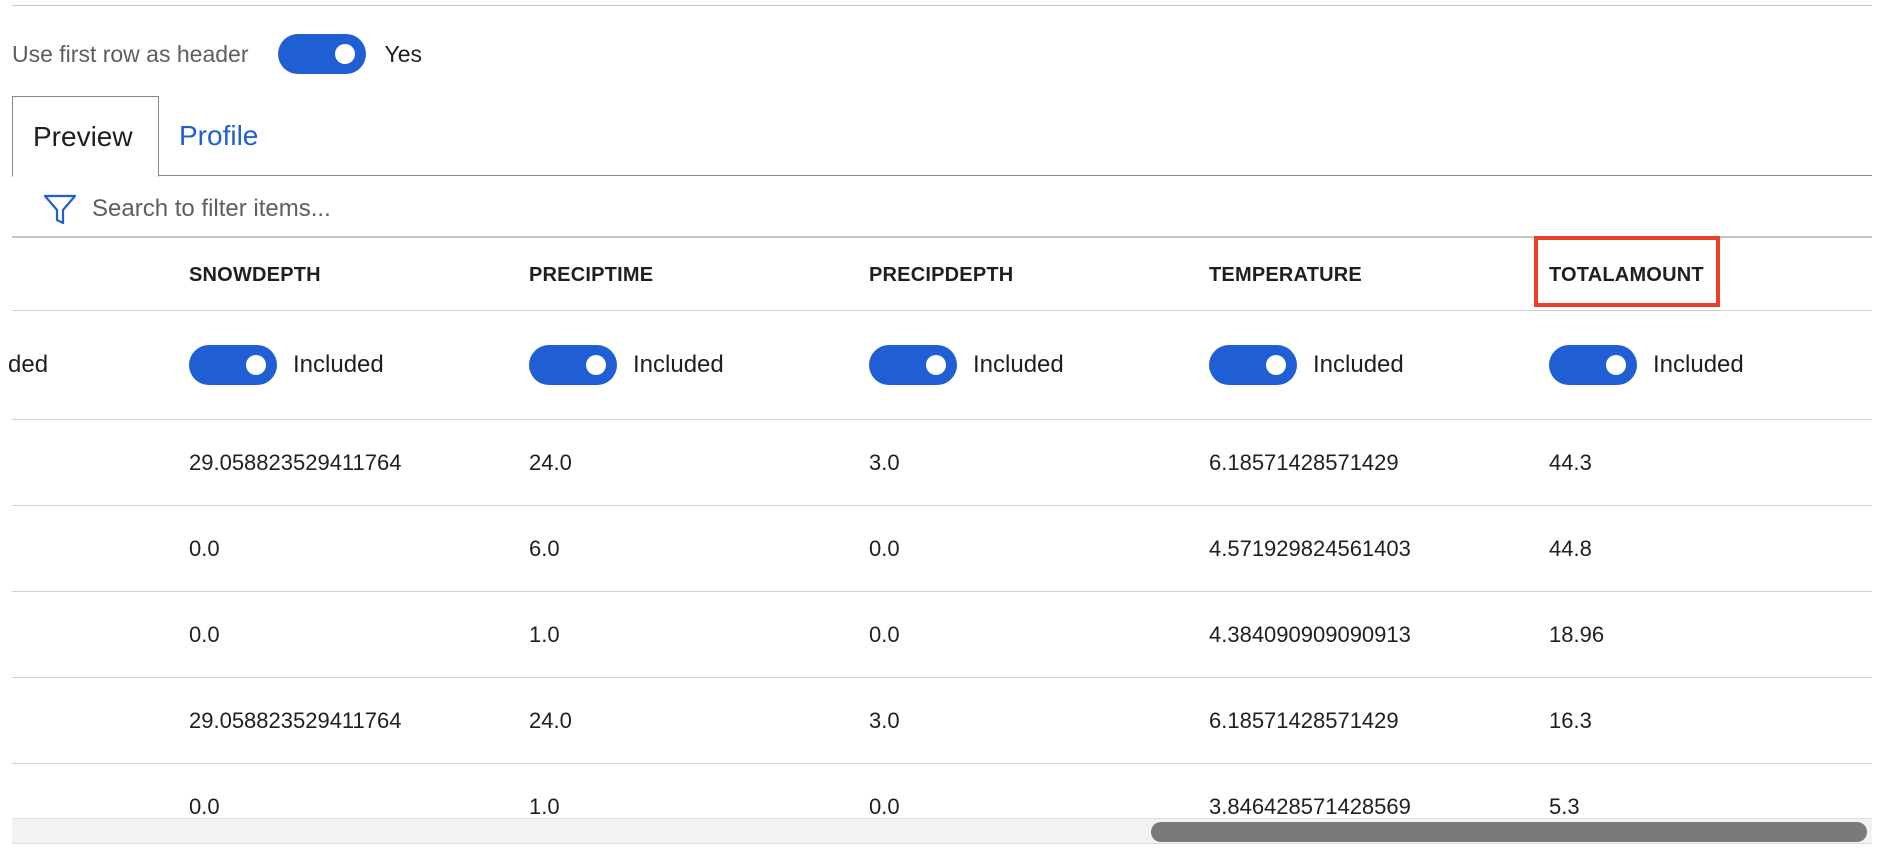  I want to click on table-row: 0.0 6.0 0.0 4.571929824561403 44.8, so click(942, 549).